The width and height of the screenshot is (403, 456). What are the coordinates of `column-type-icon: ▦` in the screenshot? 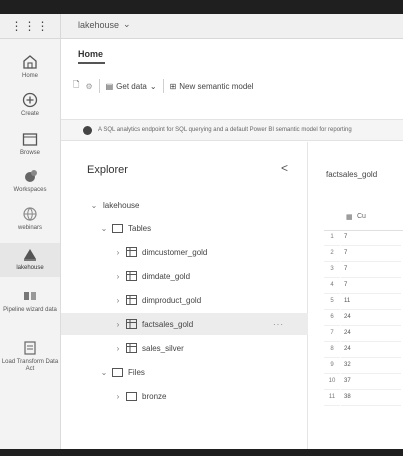 It's located at (349, 217).